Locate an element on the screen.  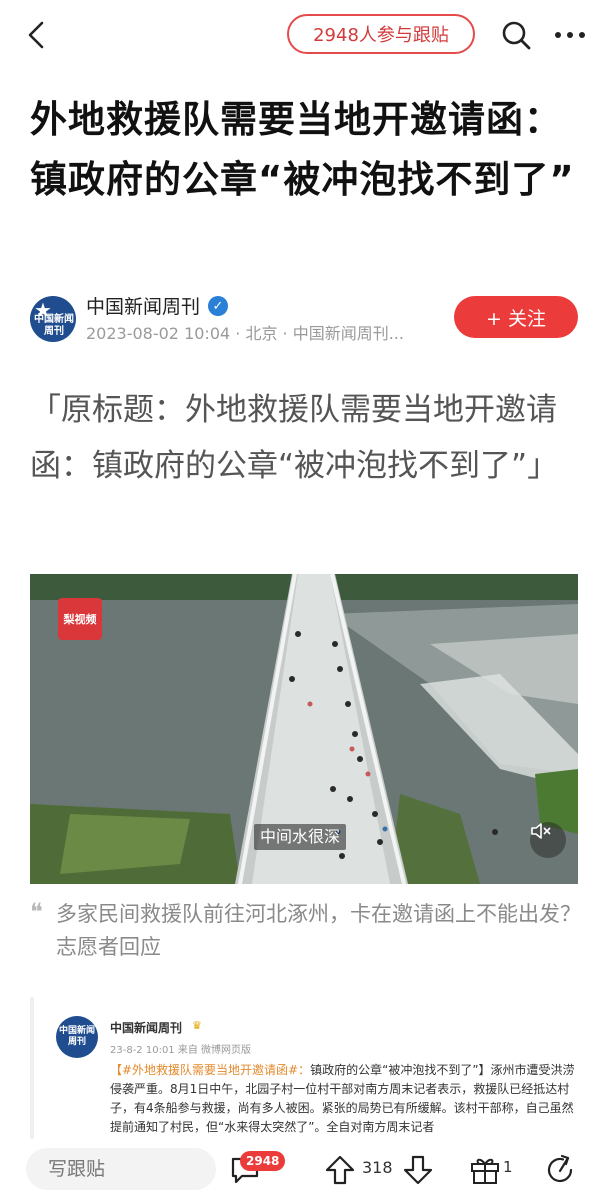
downvote-icon is located at coordinates (418, 1170).